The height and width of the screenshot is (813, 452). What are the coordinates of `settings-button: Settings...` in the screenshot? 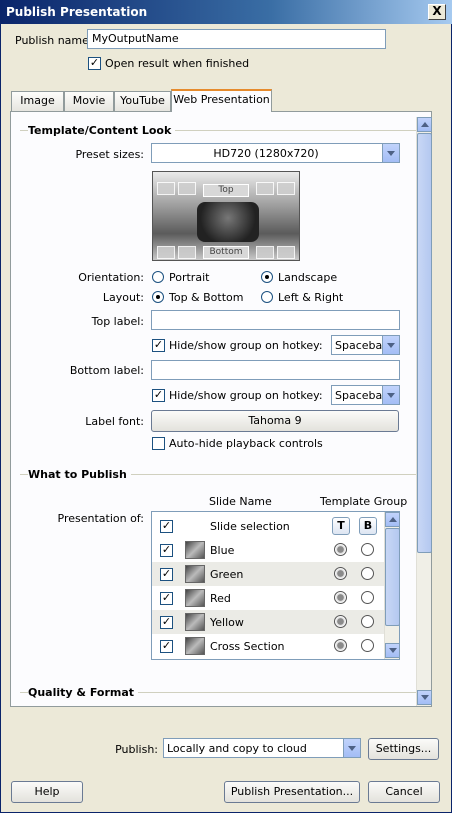 It's located at (403, 749).